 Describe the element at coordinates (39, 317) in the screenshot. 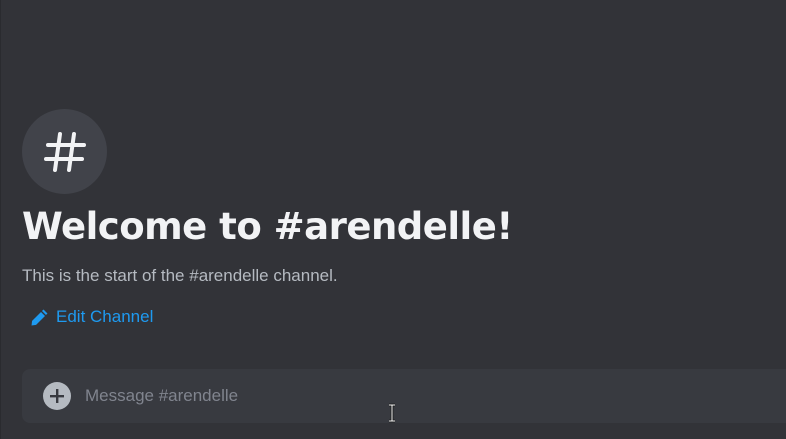

I see `pencil-icon` at that location.